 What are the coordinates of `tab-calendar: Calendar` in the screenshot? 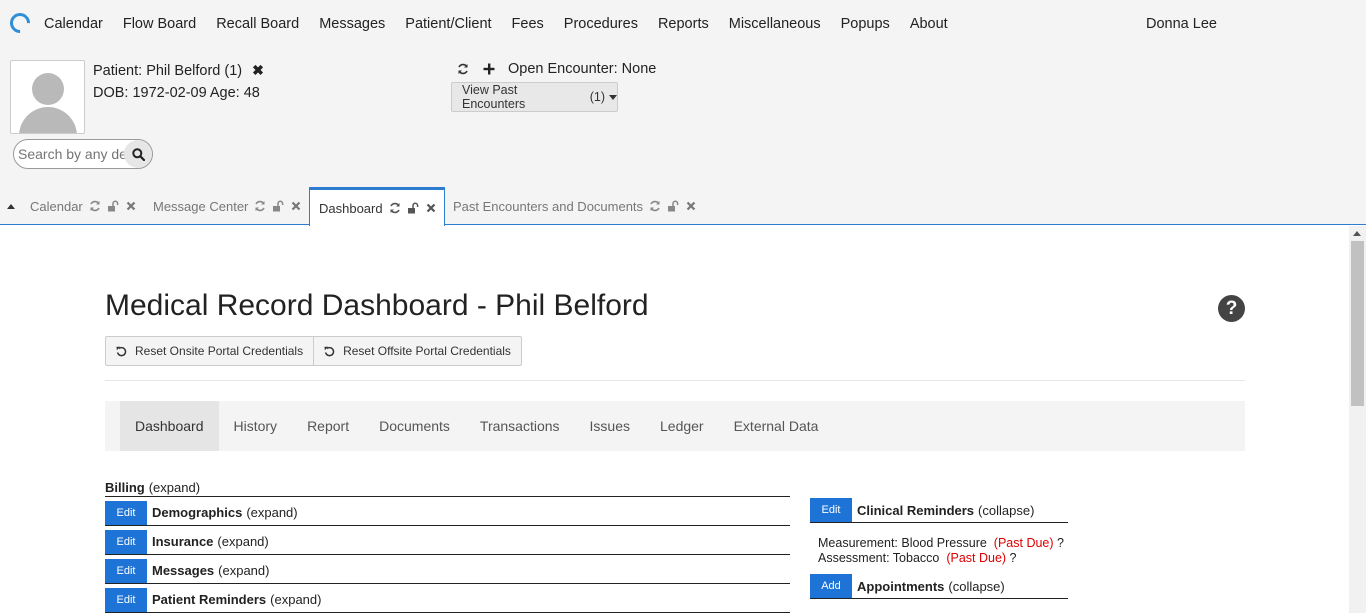 It's located at (79, 206).